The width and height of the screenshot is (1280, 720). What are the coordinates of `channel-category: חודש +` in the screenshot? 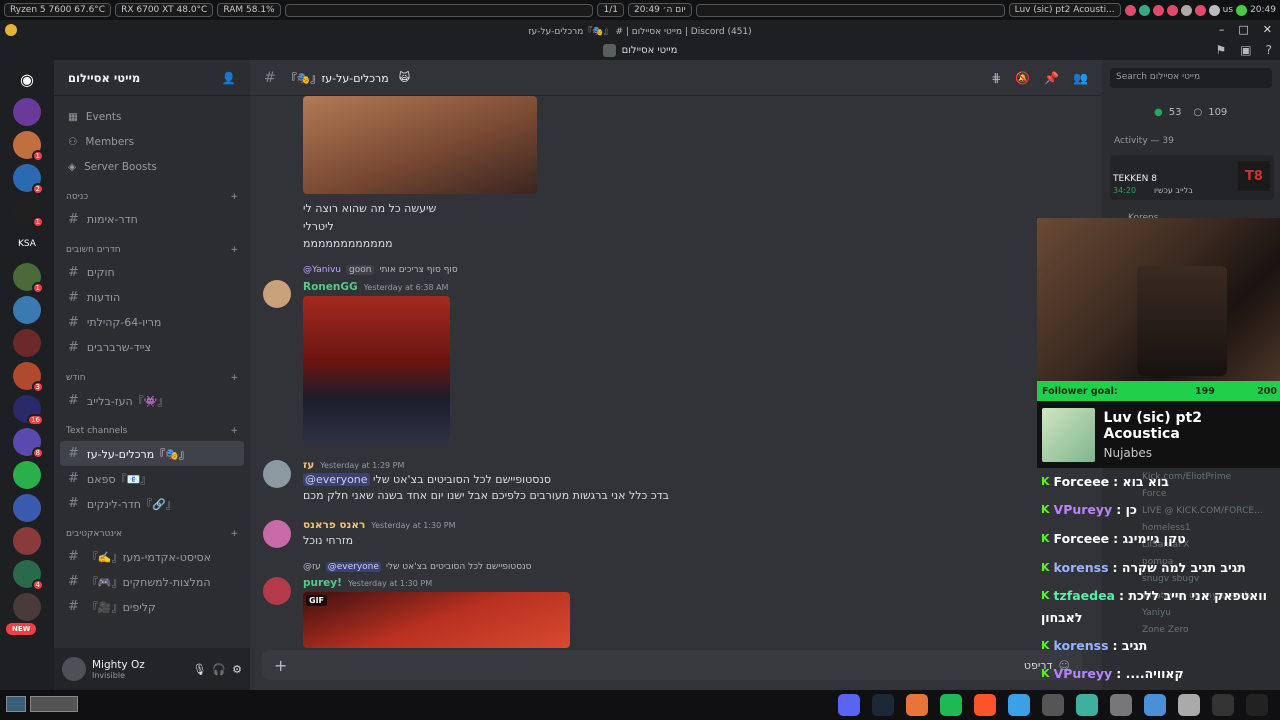 It's located at (152, 378).